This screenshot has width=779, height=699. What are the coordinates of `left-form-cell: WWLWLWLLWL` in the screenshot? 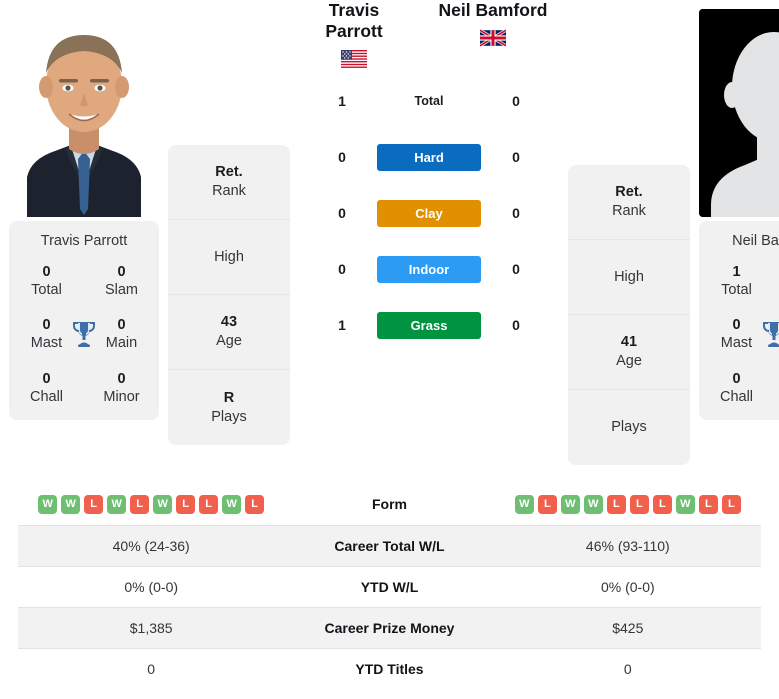 It's located at (151, 504).